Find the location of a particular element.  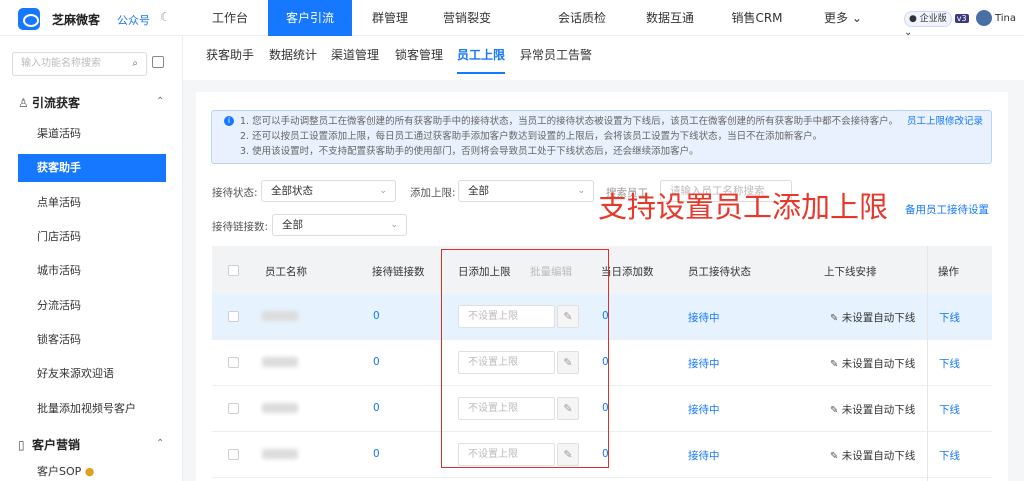

search-icon: ⌕ is located at coordinates (135, 63).